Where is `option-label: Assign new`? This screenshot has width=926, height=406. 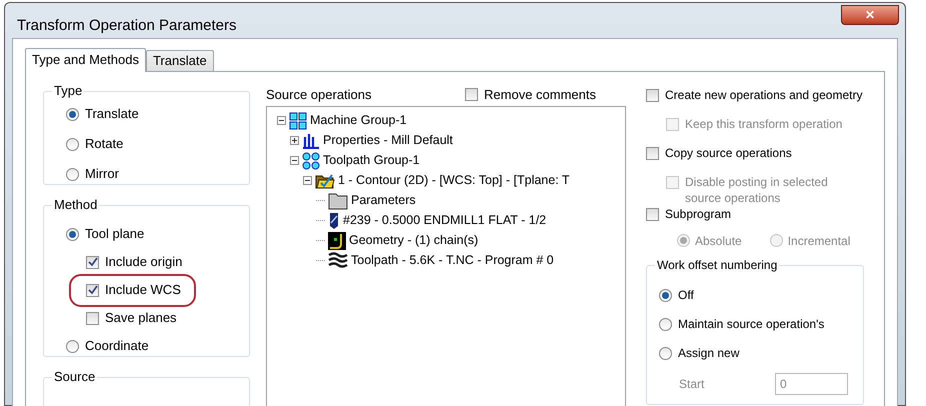
option-label: Assign new is located at coordinates (709, 353).